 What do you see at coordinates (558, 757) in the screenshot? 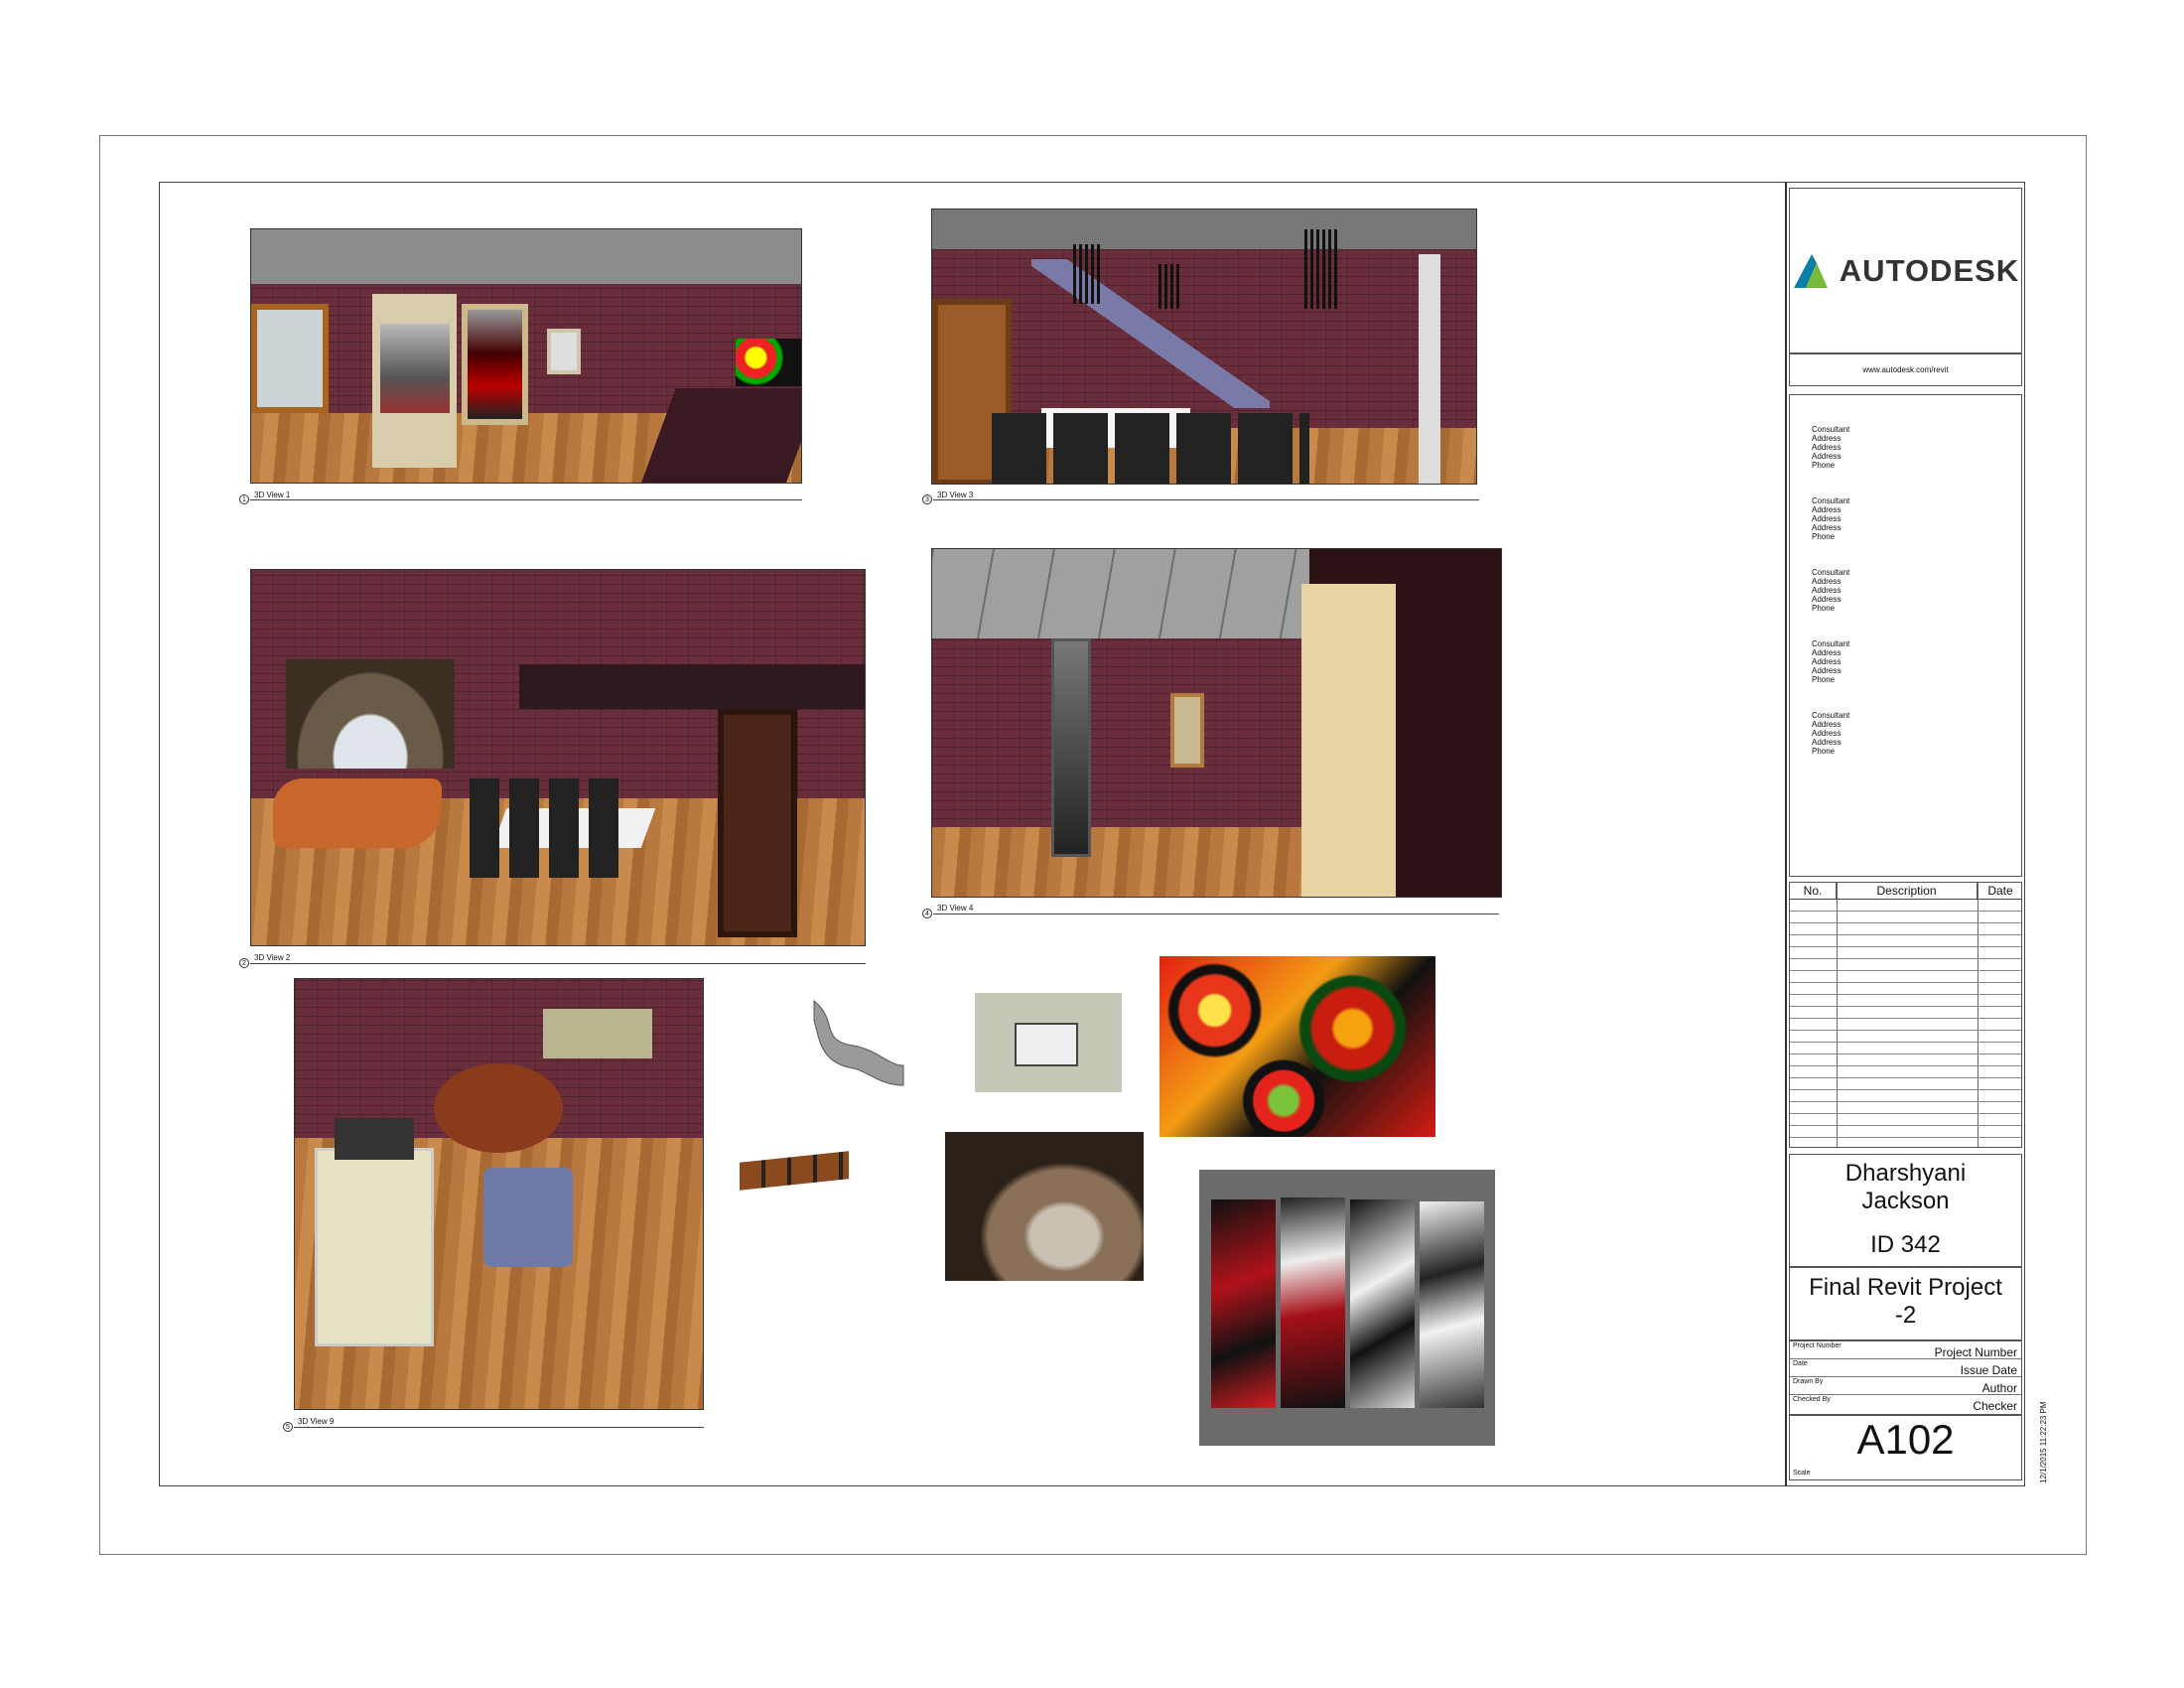
I see `3d-view-2` at bounding box center [558, 757].